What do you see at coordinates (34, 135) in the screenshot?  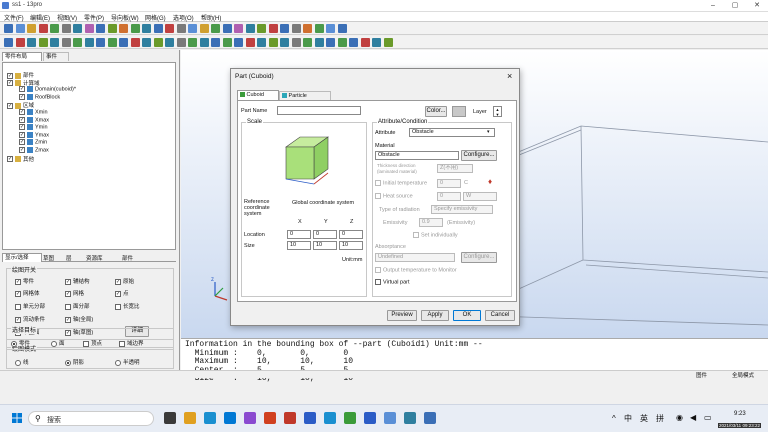 I see `tree-item: ✓ Ymax` at bounding box center [34, 135].